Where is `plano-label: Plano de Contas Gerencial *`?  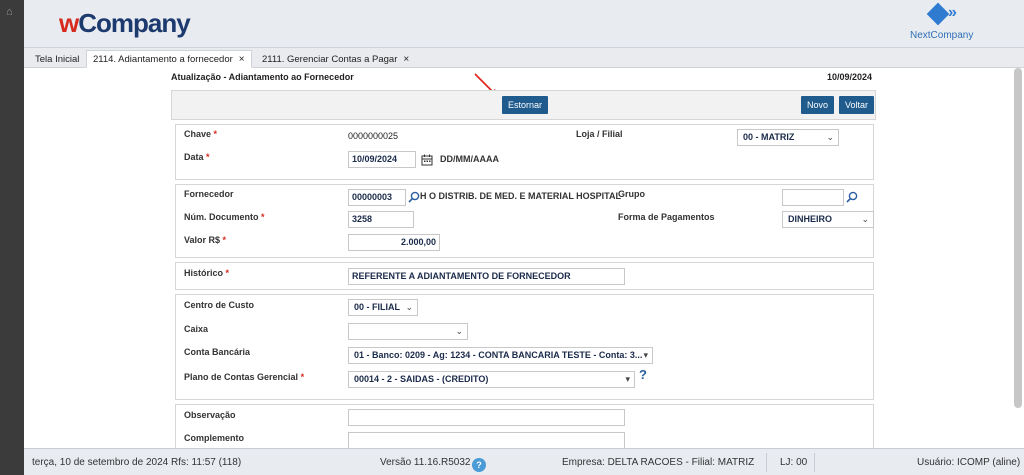
plano-label: Plano de Contas Gerencial * is located at coordinates (244, 377).